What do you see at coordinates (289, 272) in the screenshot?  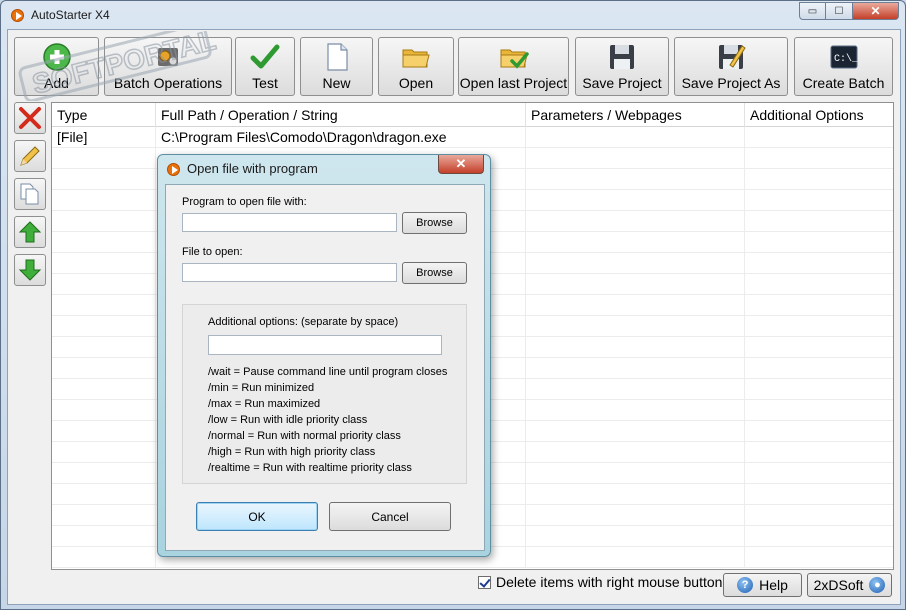 I see `file-input` at bounding box center [289, 272].